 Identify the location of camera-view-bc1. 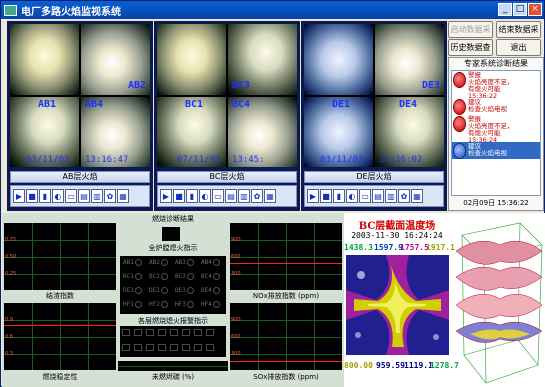
(191, 59).